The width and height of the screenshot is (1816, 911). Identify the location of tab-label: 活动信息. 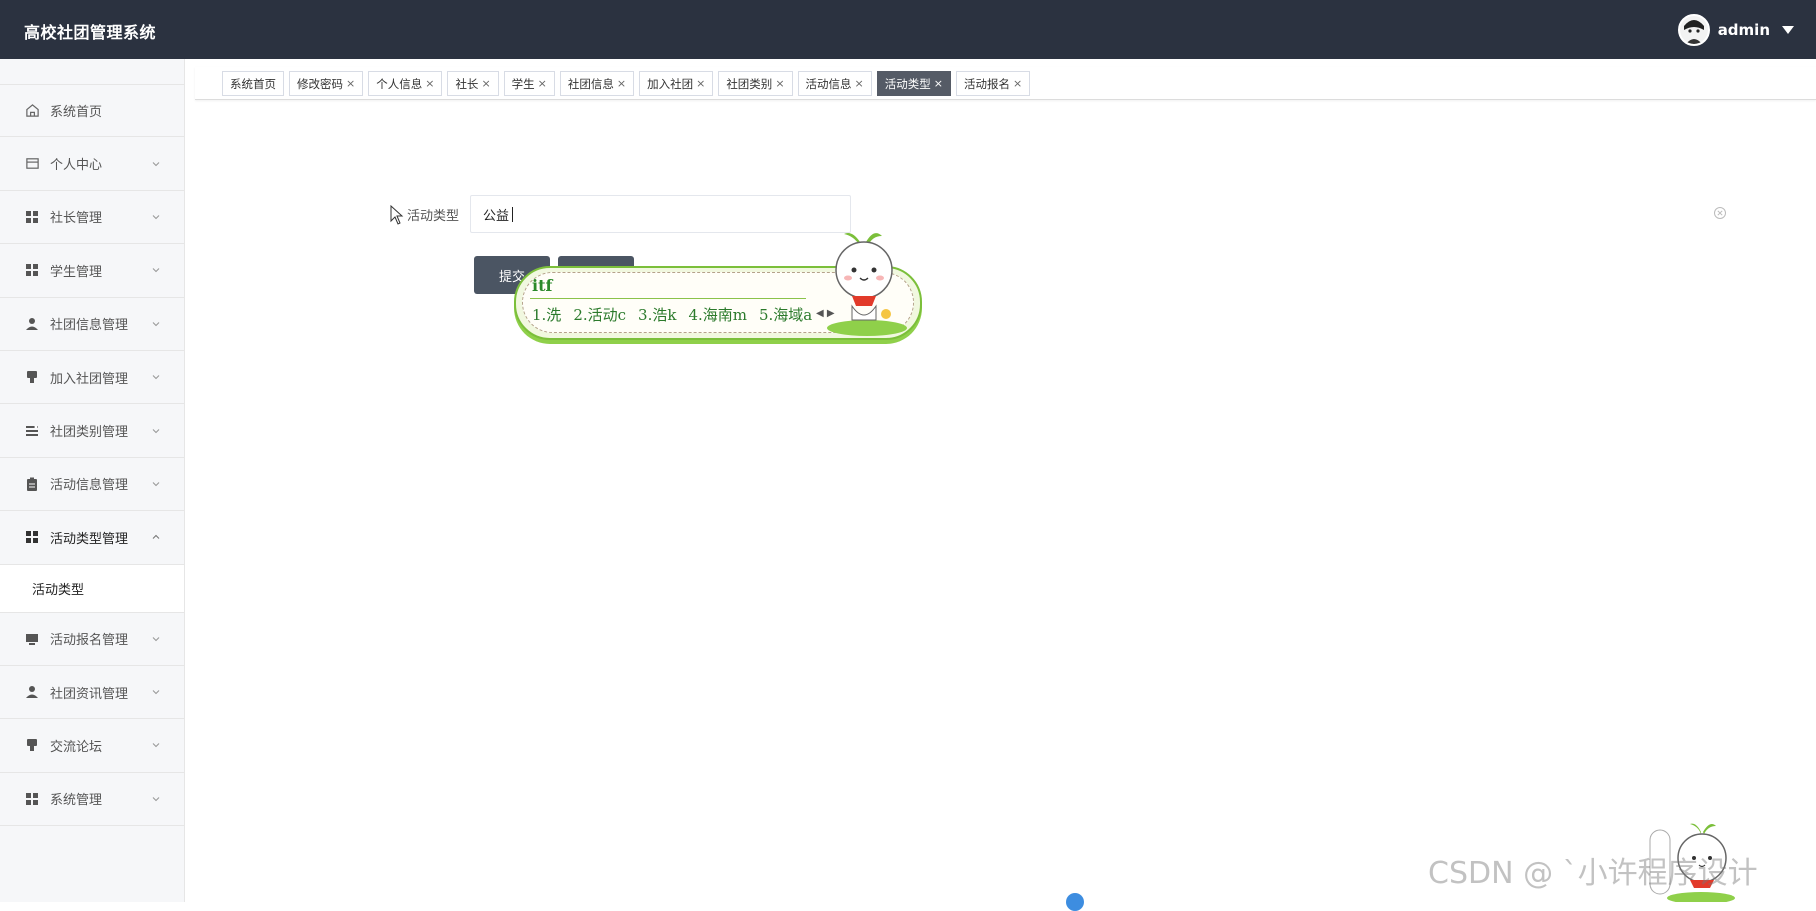
(828, 83).